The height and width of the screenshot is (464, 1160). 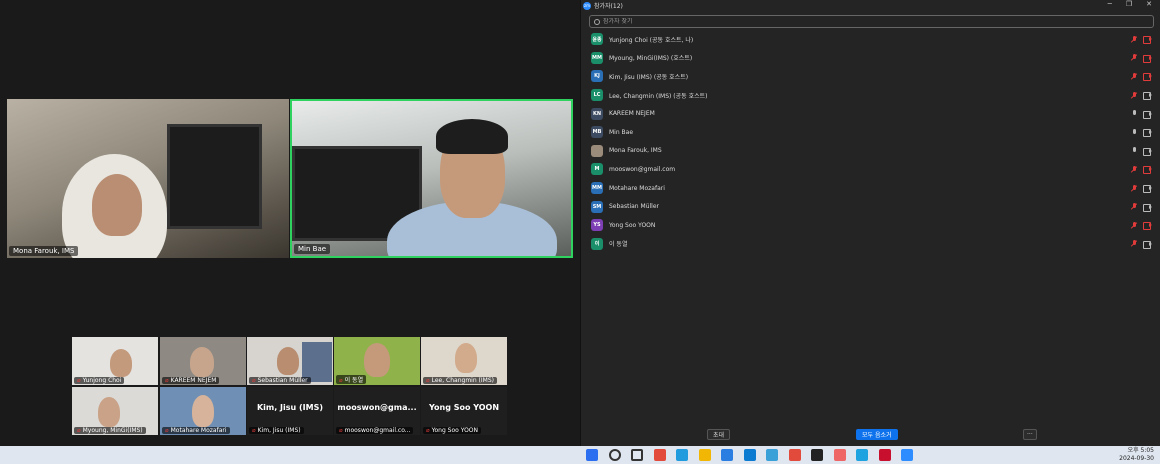 What do you see at coordinates (871, 76) in the screenshot?
I see `participant-row: KJ Kim, Jisu (IMS) (공동 호스트)` at bounding box center [871, 76].